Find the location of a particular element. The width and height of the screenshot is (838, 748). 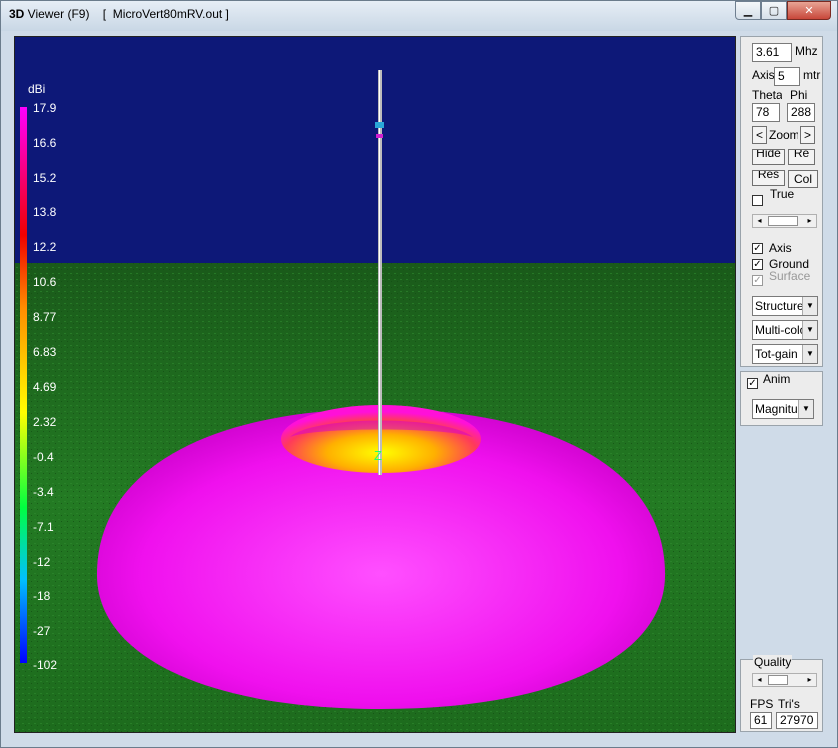

color-mode-dropdown: Multi-color ▼ is located at coordinates (785, 330).